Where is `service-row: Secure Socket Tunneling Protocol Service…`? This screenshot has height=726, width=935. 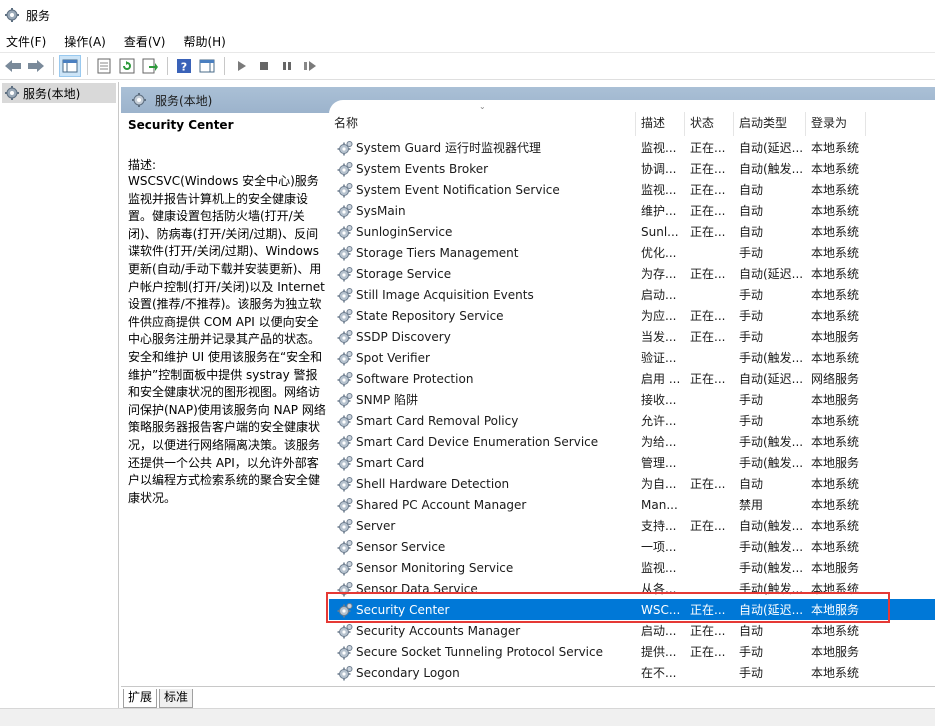
service-row: Secure Socket Tunneling Protocol Service… is located at coordinates (632, 651).